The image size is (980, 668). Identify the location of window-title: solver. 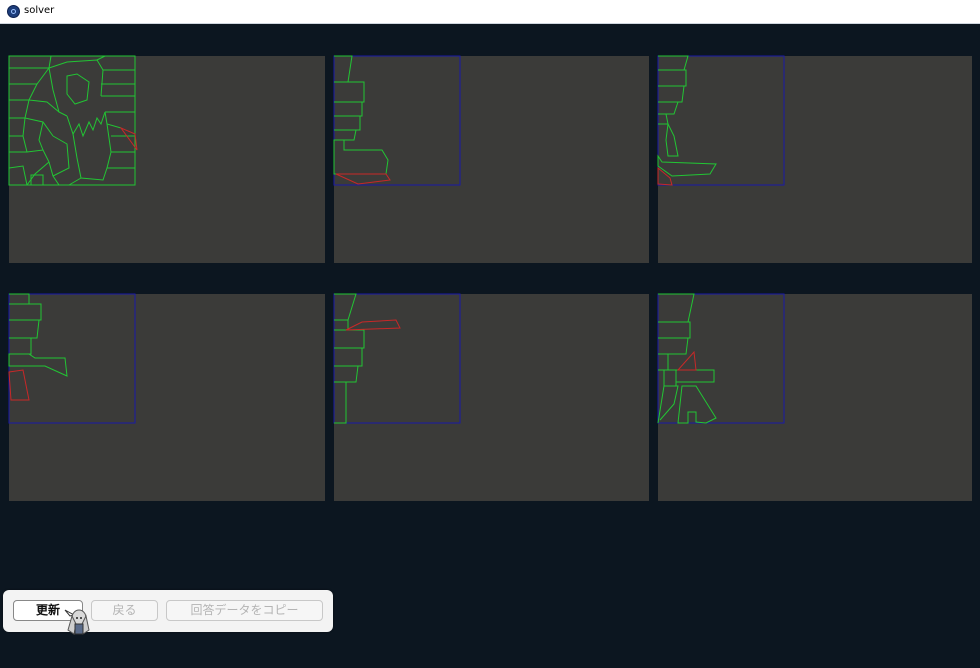
(39, 10).